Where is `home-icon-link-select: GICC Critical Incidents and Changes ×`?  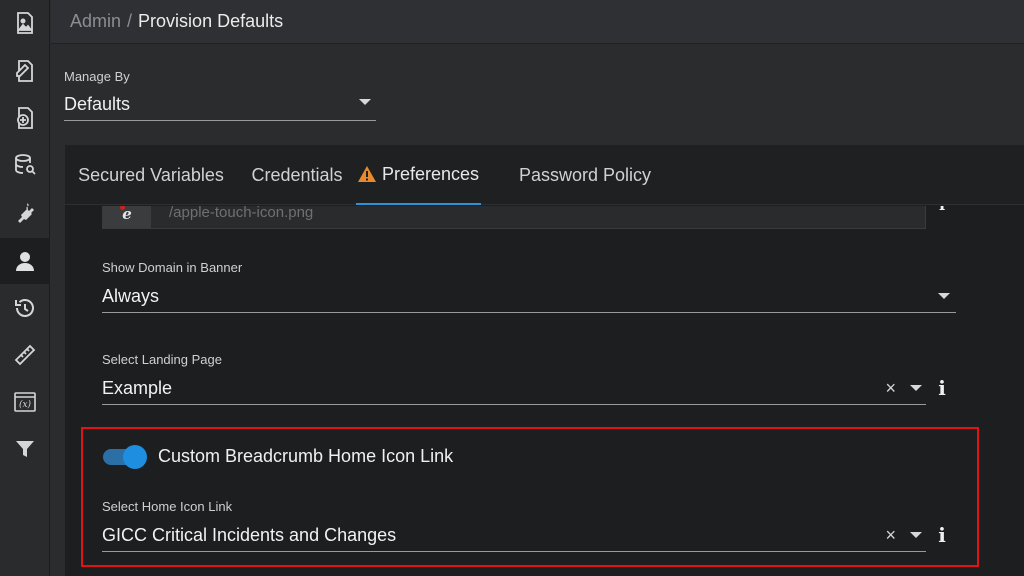
home-icon-link-select: GICC Critical Incidents and Changes × is located at coordinates (514, 536).